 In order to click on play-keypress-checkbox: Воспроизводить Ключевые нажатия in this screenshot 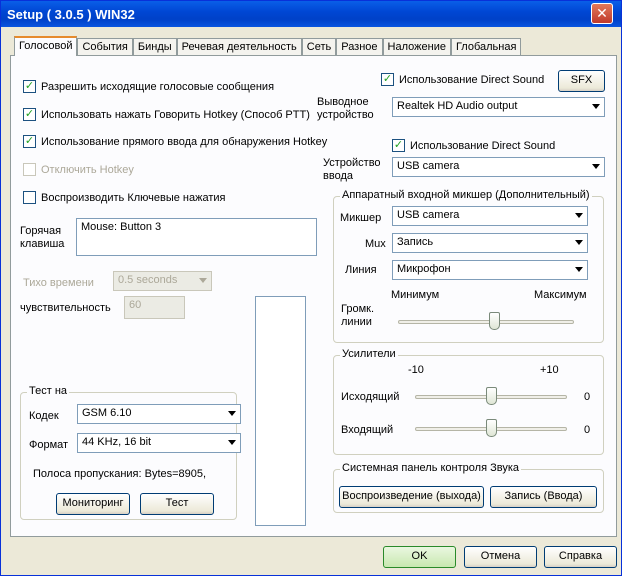, I will do `click(124, 197)`.